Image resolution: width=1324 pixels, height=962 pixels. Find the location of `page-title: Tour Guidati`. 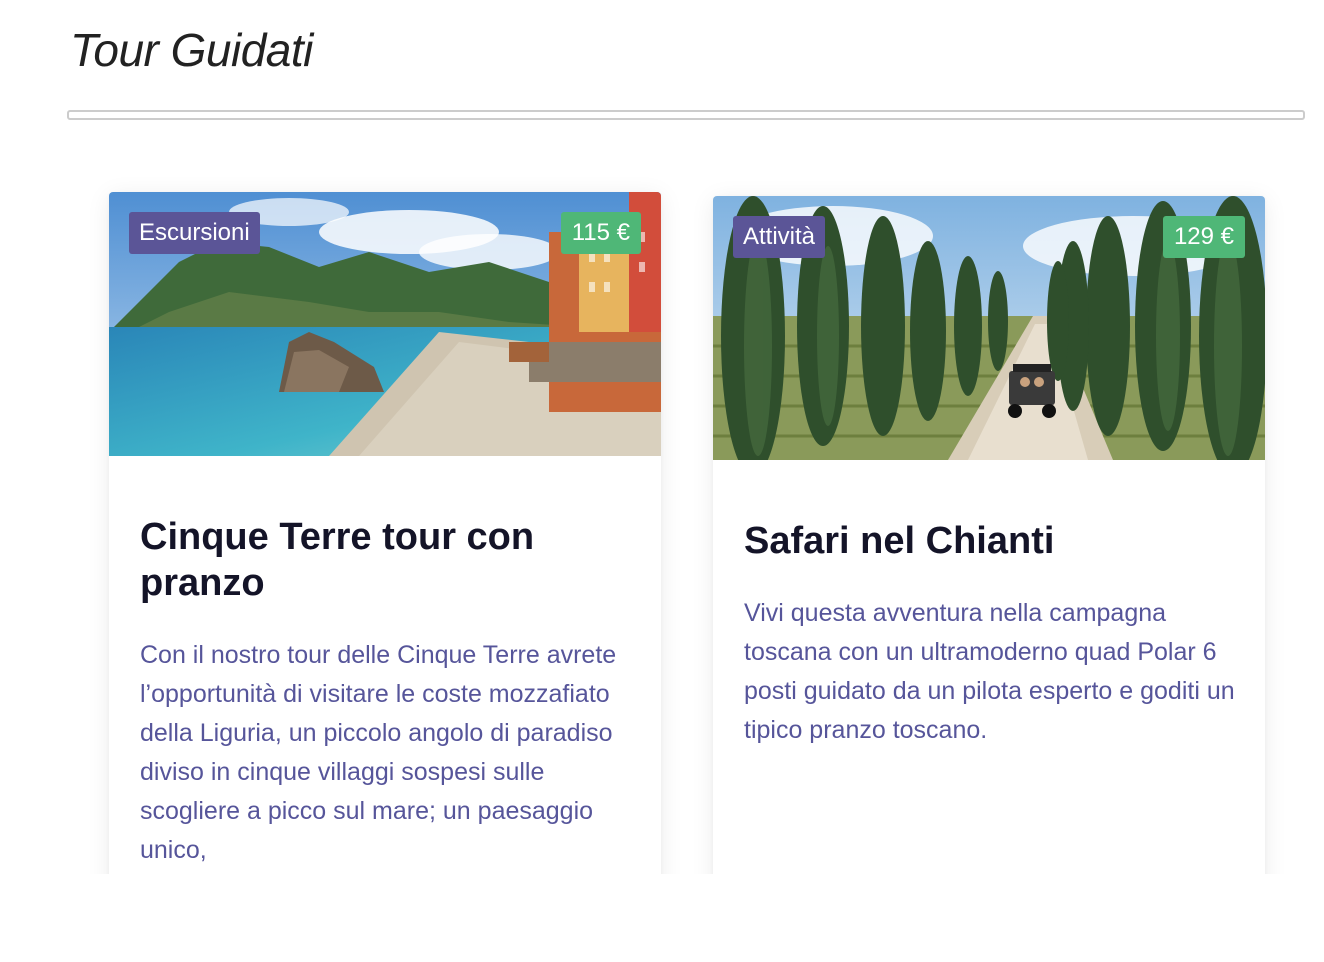

page-title: Tour Guidati is located at coordinates (191, 50).